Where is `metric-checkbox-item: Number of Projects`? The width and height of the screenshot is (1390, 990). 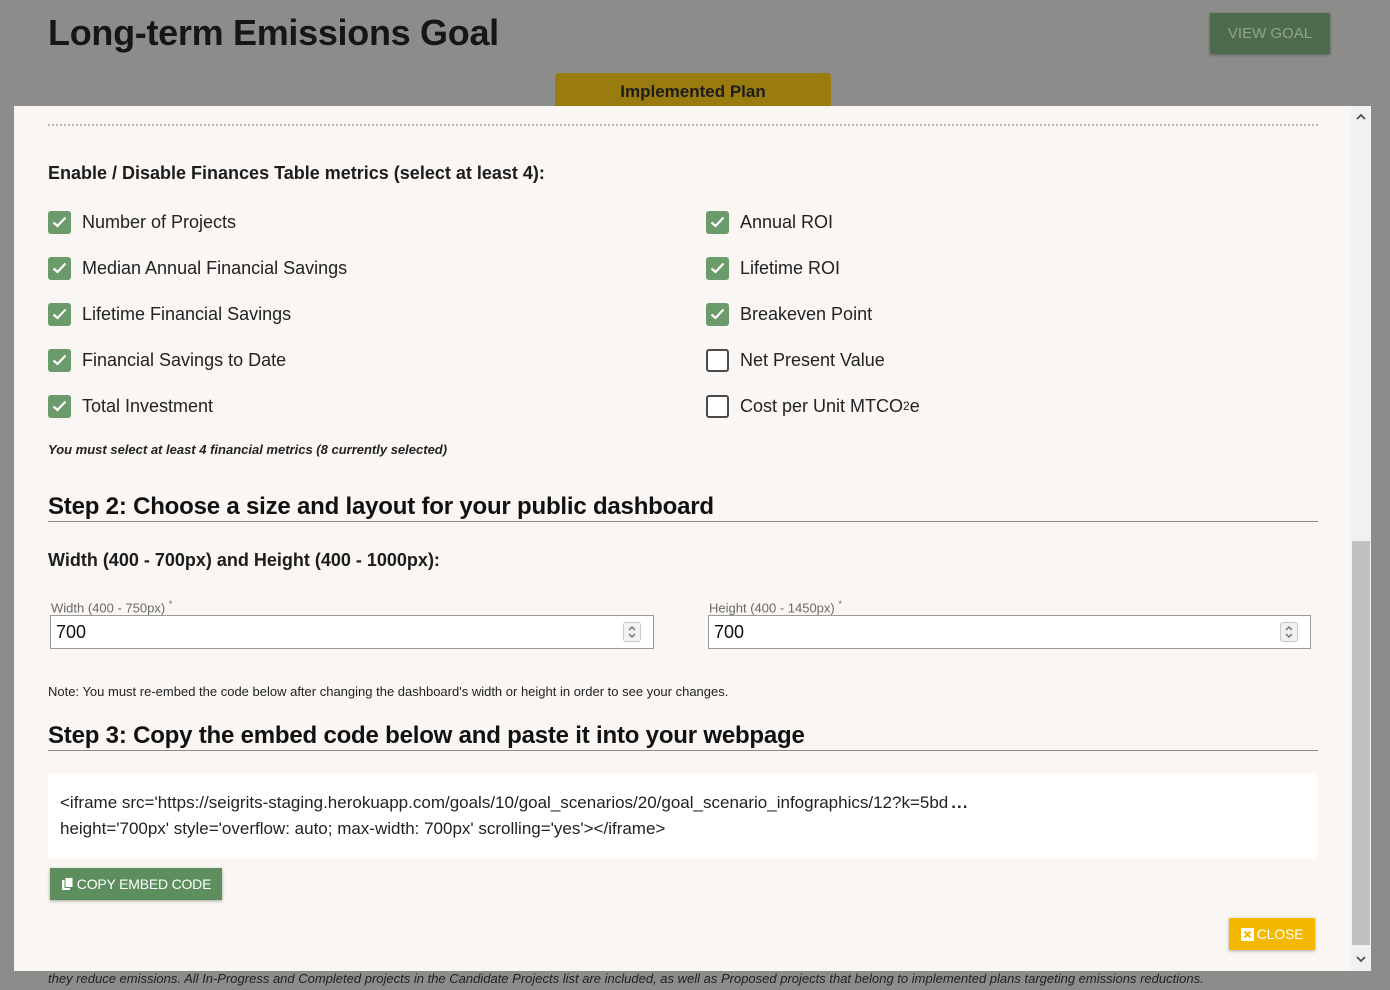
metric-checkbox-item: Number of Projects is located at coordinates (142, 222).